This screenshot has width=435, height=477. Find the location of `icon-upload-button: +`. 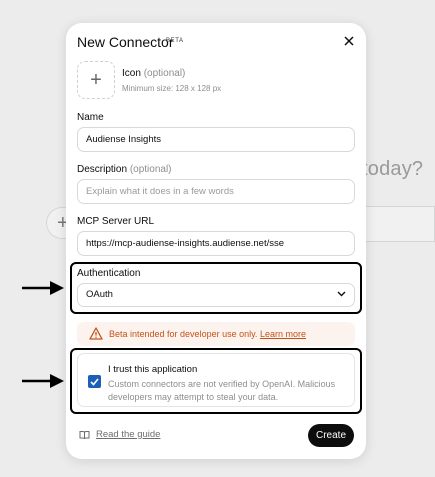

icon-upload-button: + is located at coordinates (96, 80).